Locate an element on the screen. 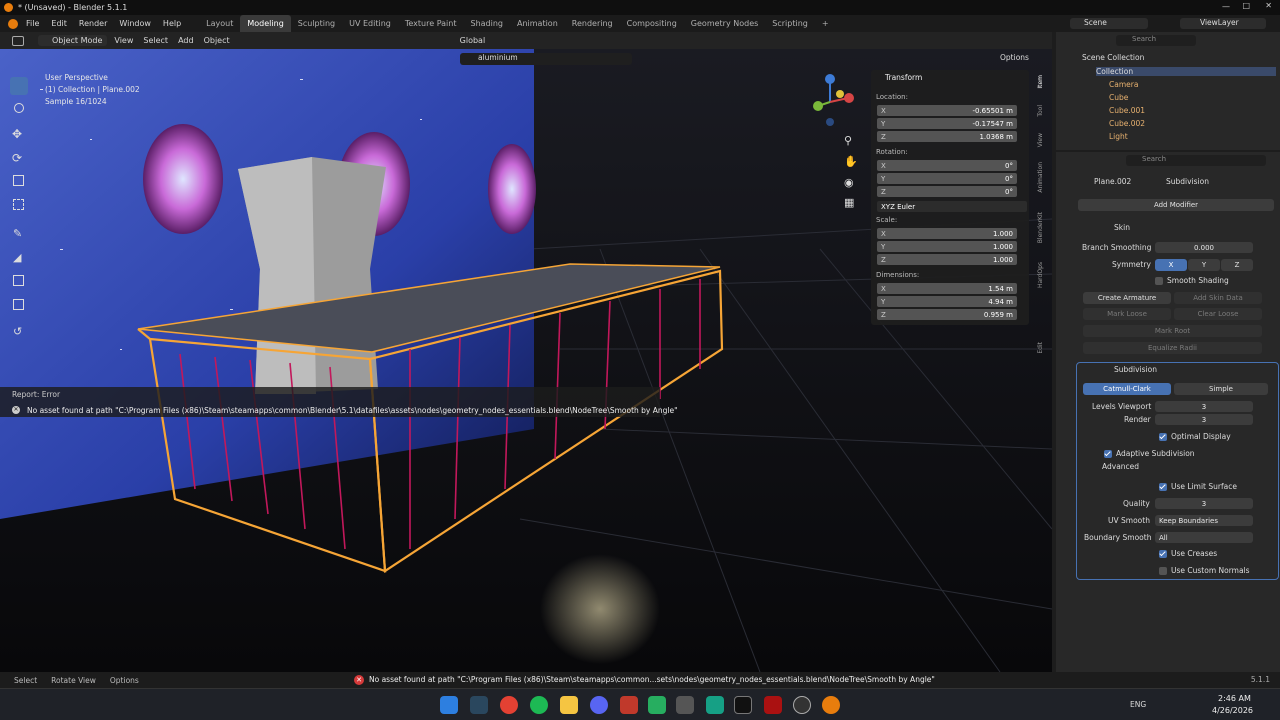  move-tool-icon: ✥ is located at coordinates (17, 134).